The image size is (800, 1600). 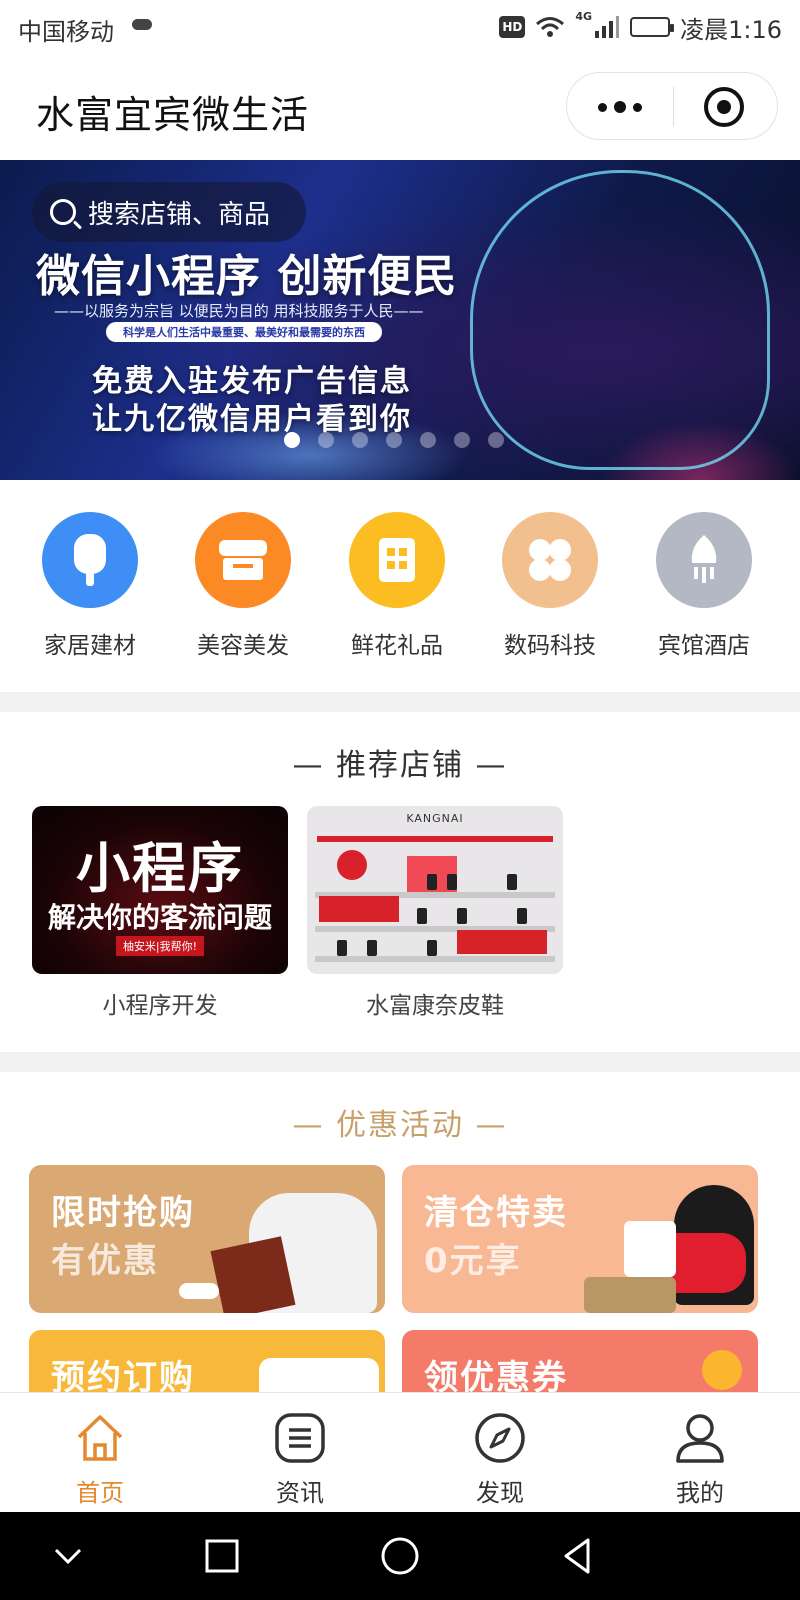 I want to click on promo-subtitle: 0元享, so click(x=473, y=1261).